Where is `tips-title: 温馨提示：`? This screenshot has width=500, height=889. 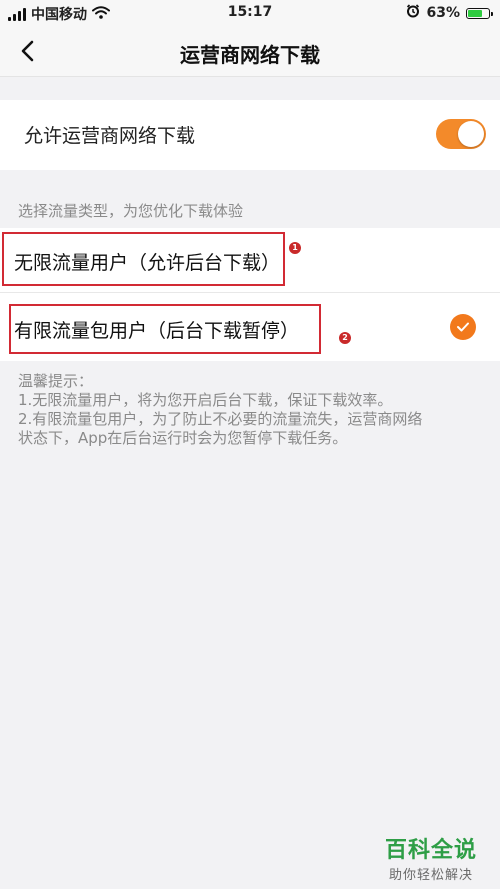
tips-title: 温馨提示： is located at coordinates (56, 381).